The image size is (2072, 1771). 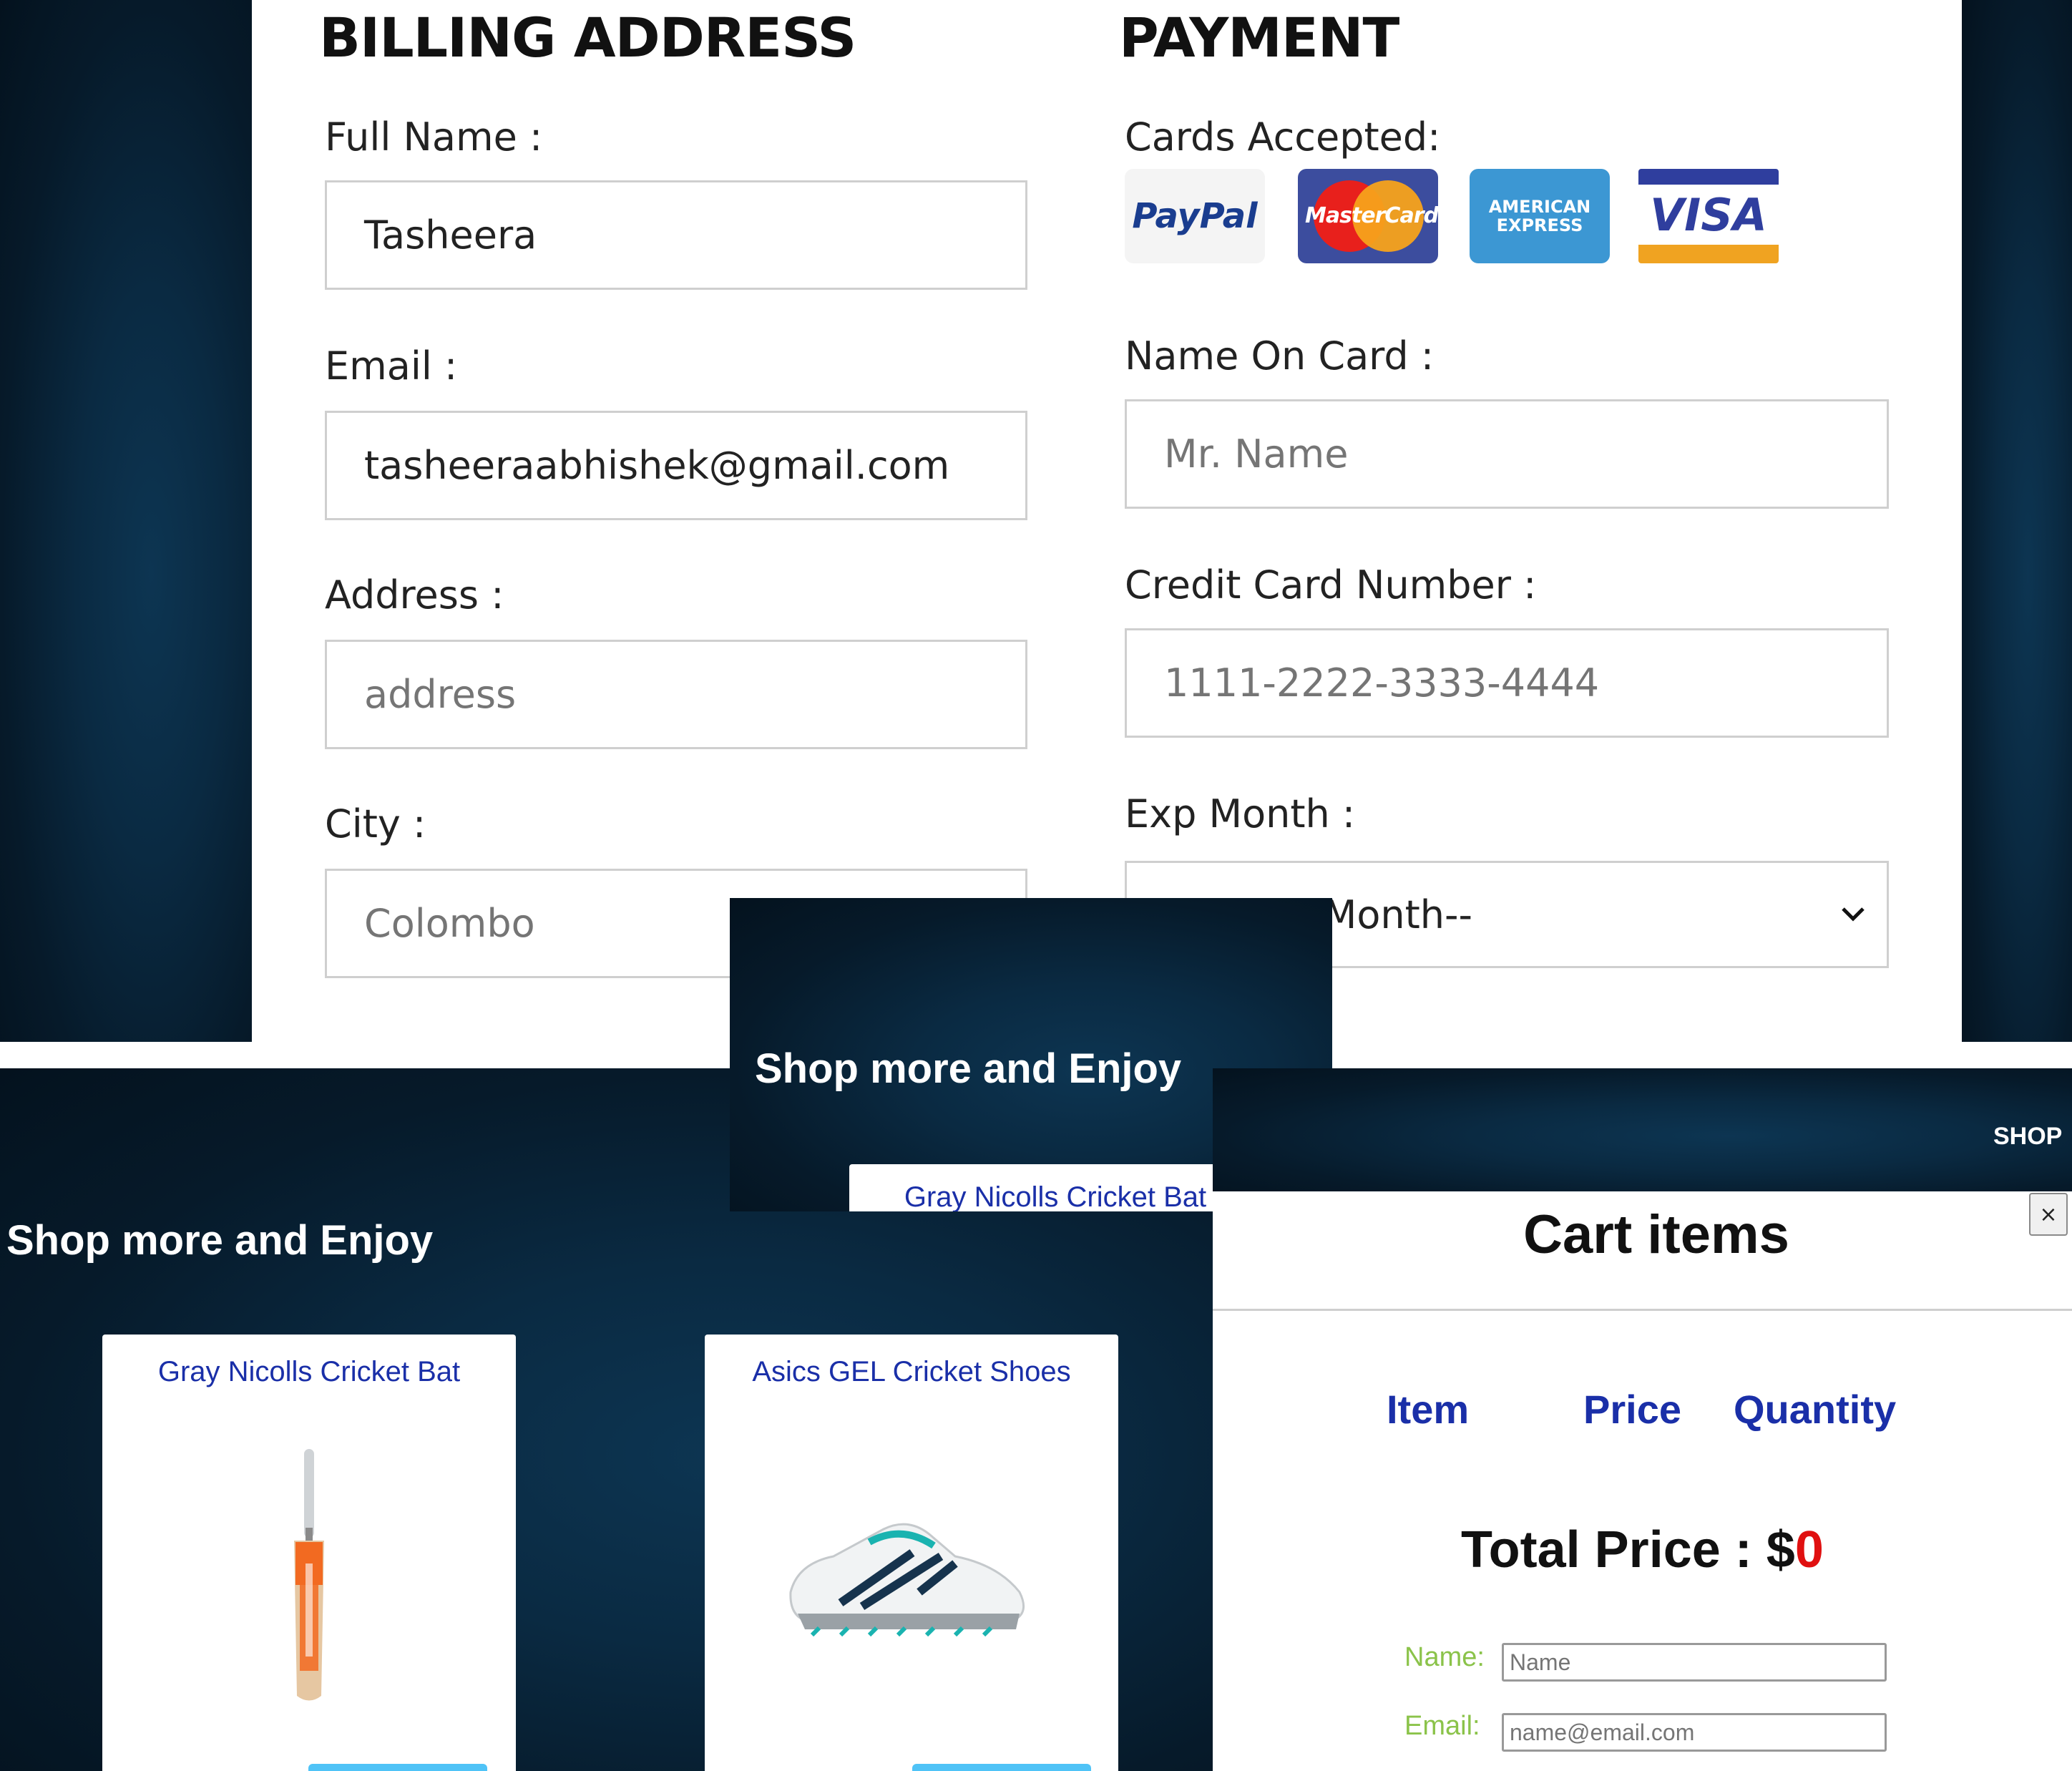 I want to click on mastercard-logo: MasterCard, so click(x=1368, y=216).